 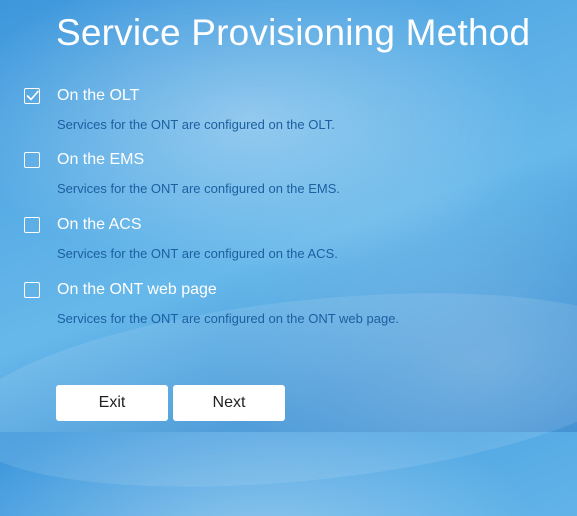 What do you see at coordinates (32, 160) in the screenshot?
I see `option-ems-checkbox` at bounding box center [32, 160].